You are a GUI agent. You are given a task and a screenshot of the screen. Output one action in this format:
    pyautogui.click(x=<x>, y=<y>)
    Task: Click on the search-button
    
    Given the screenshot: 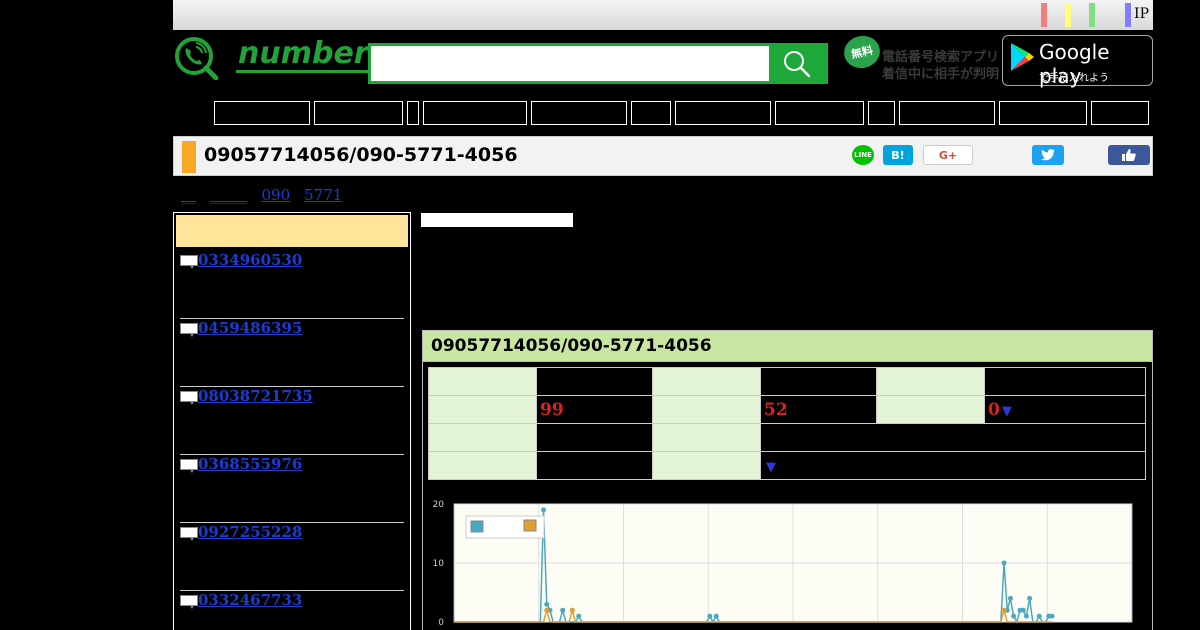 What is the action you would take?
    pyautogui.click(x=797, y=63)
    